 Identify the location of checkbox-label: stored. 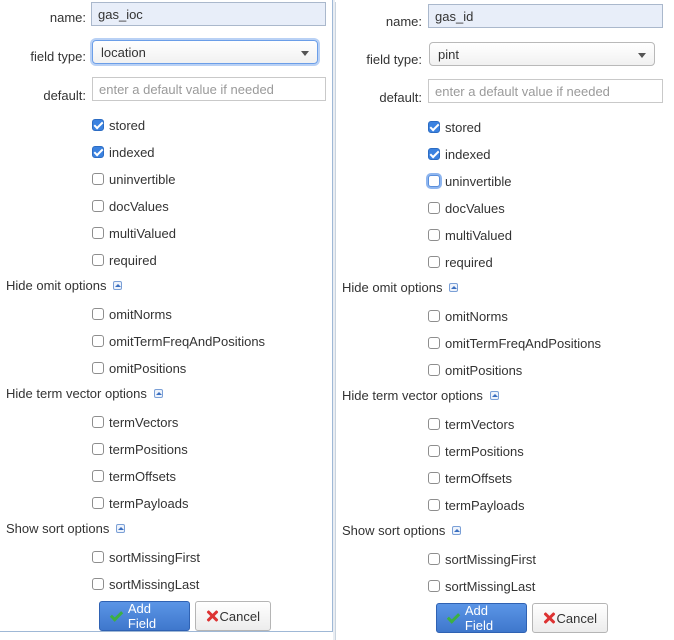
(463, 127).